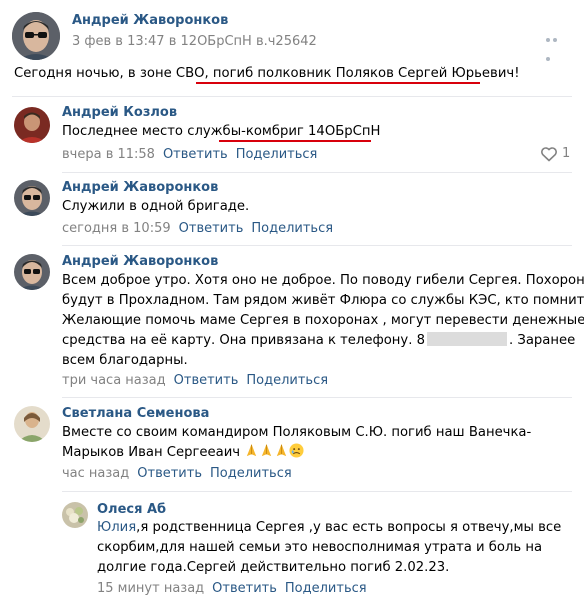 This screenshot has height=609, width=584. Describe the element at coordinates (150, 20) in the screenshot. I see `post-author-name: Андрей Жаворонков` at that location.